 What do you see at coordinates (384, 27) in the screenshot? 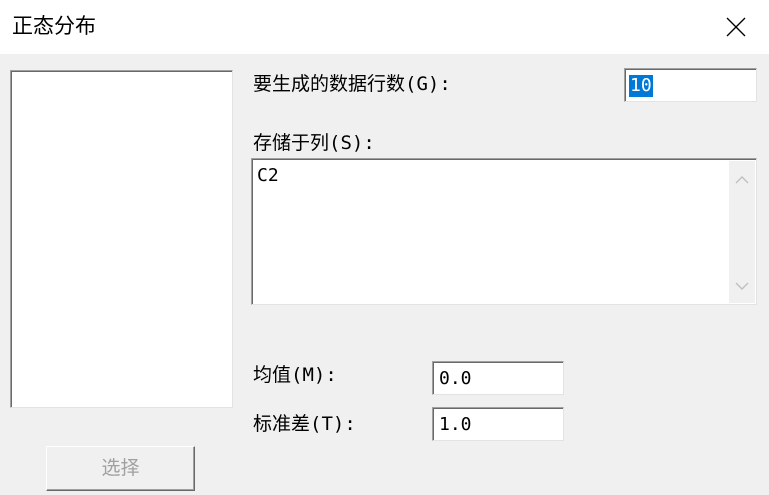
I see `title-bar: 正态分布` at bounding box center [384, 27].